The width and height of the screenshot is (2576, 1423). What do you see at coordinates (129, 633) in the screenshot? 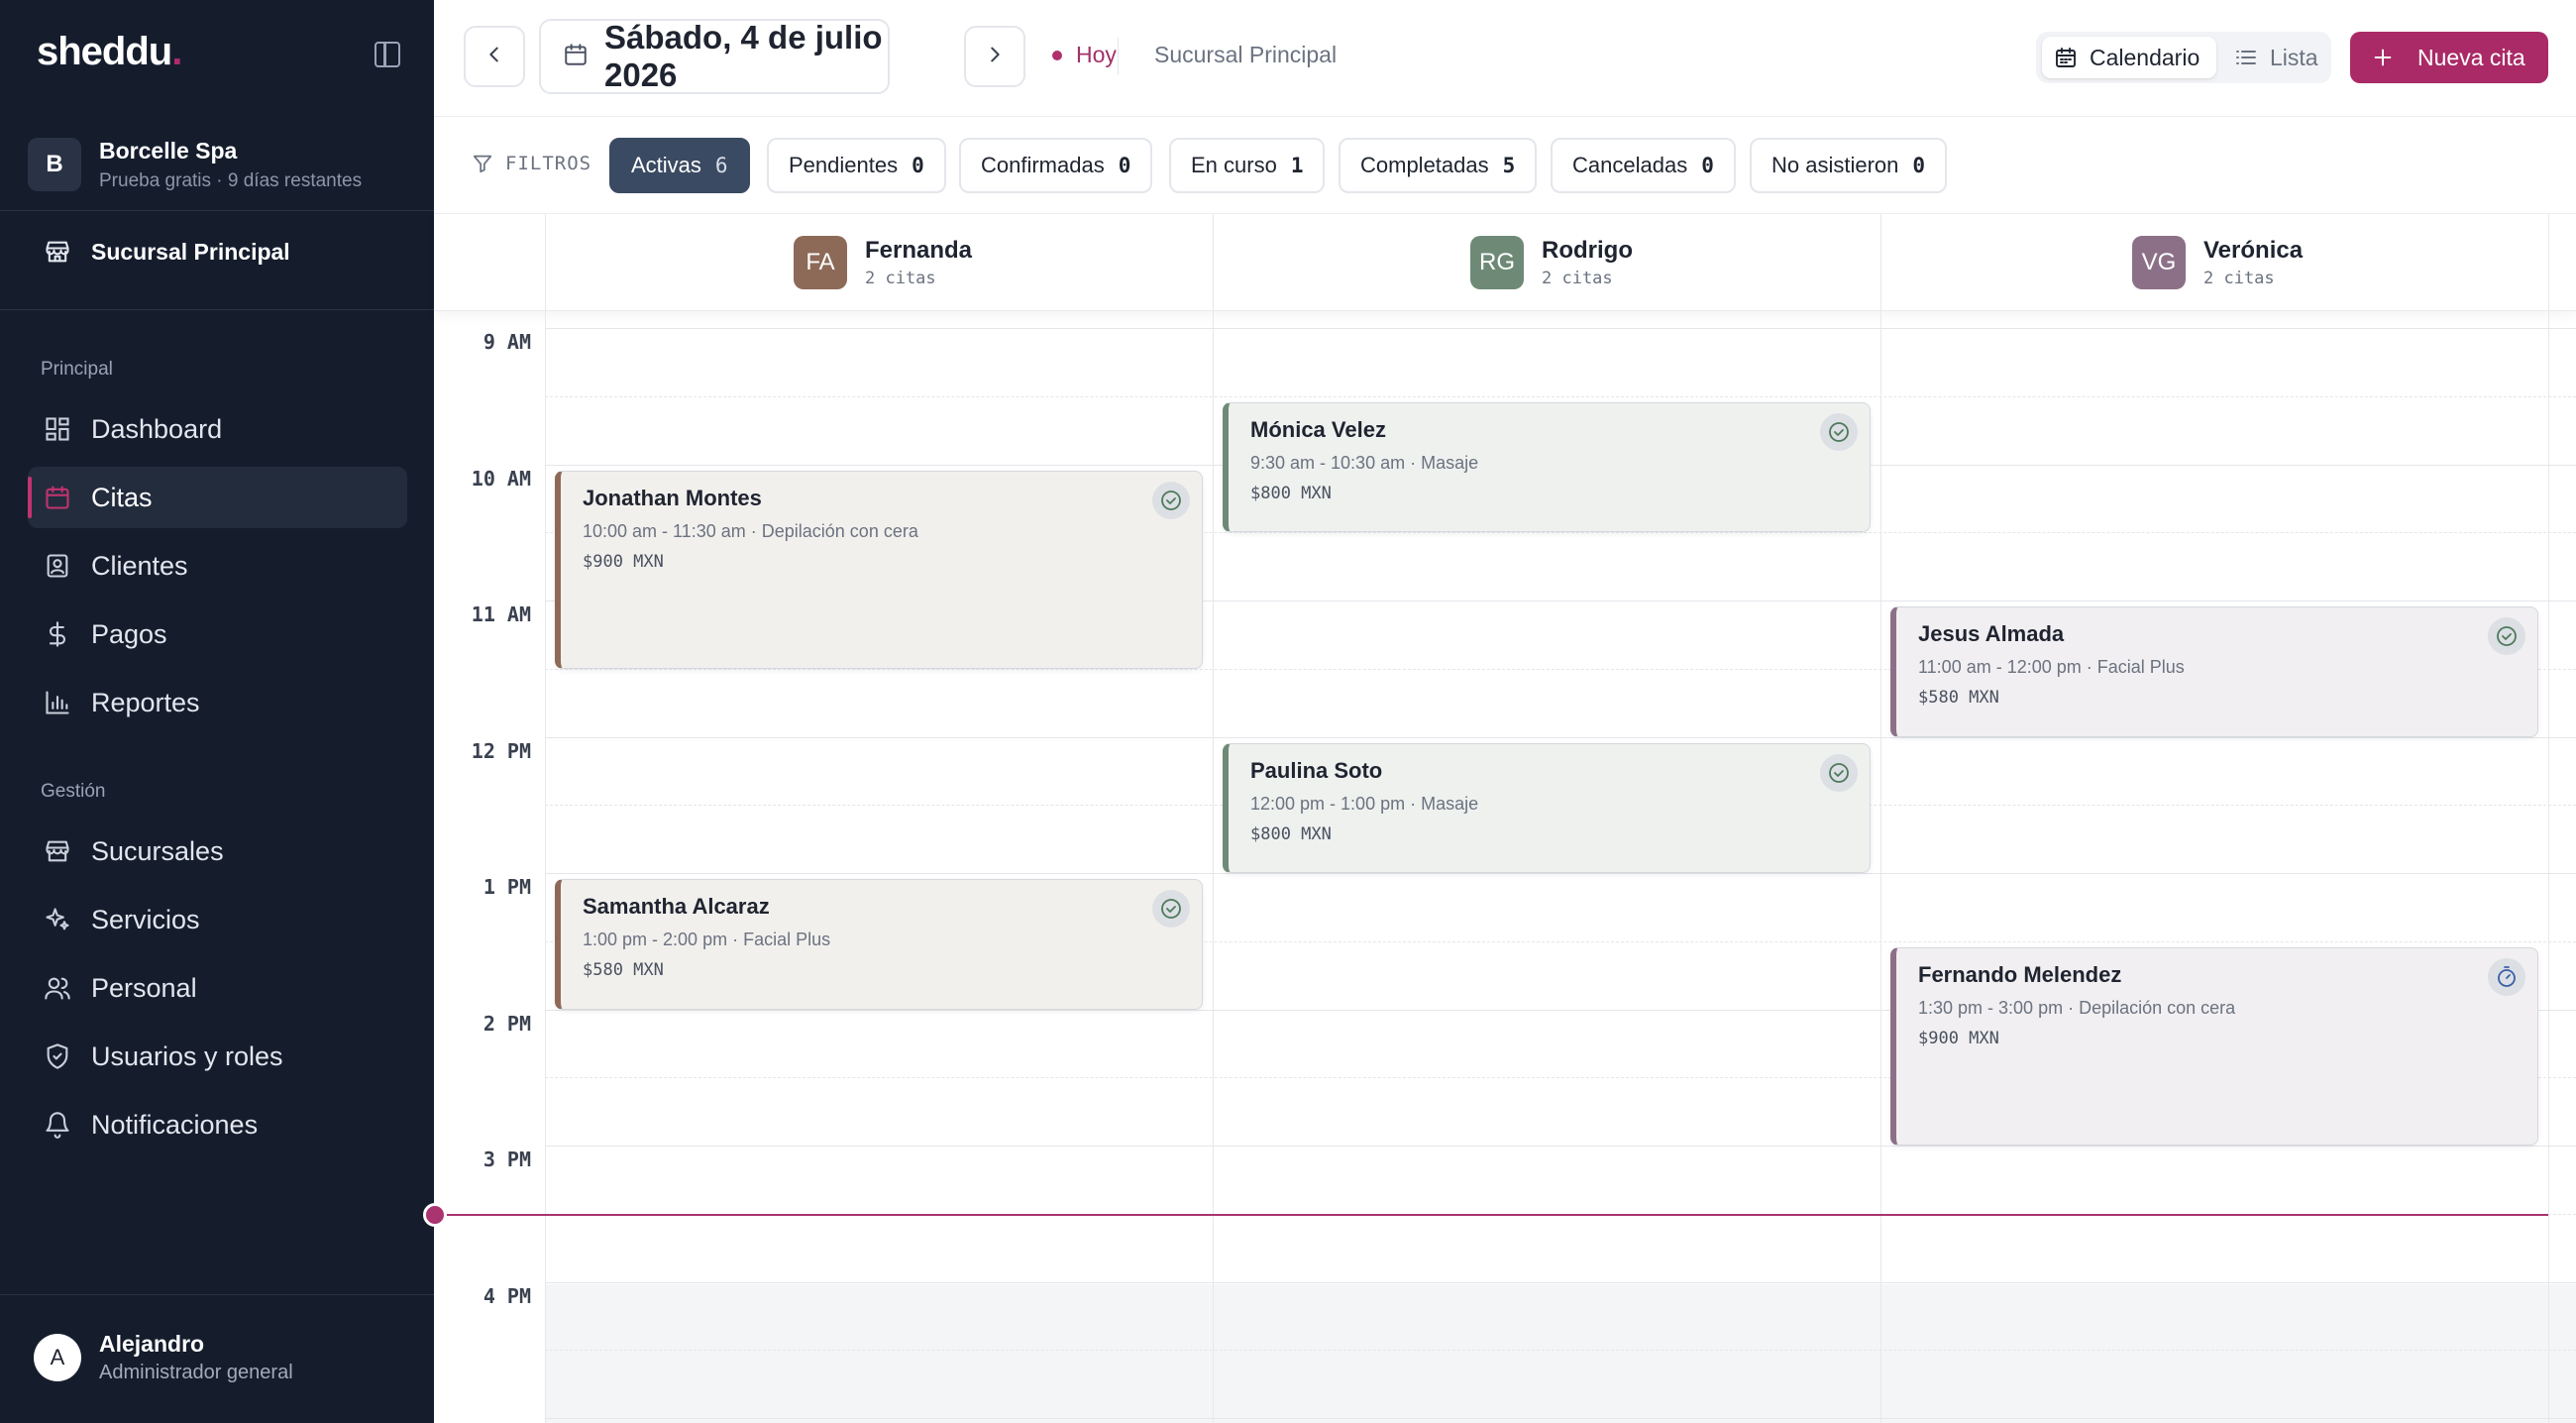
I see `nav-label: Pagos` at bounding box center [129, 633].